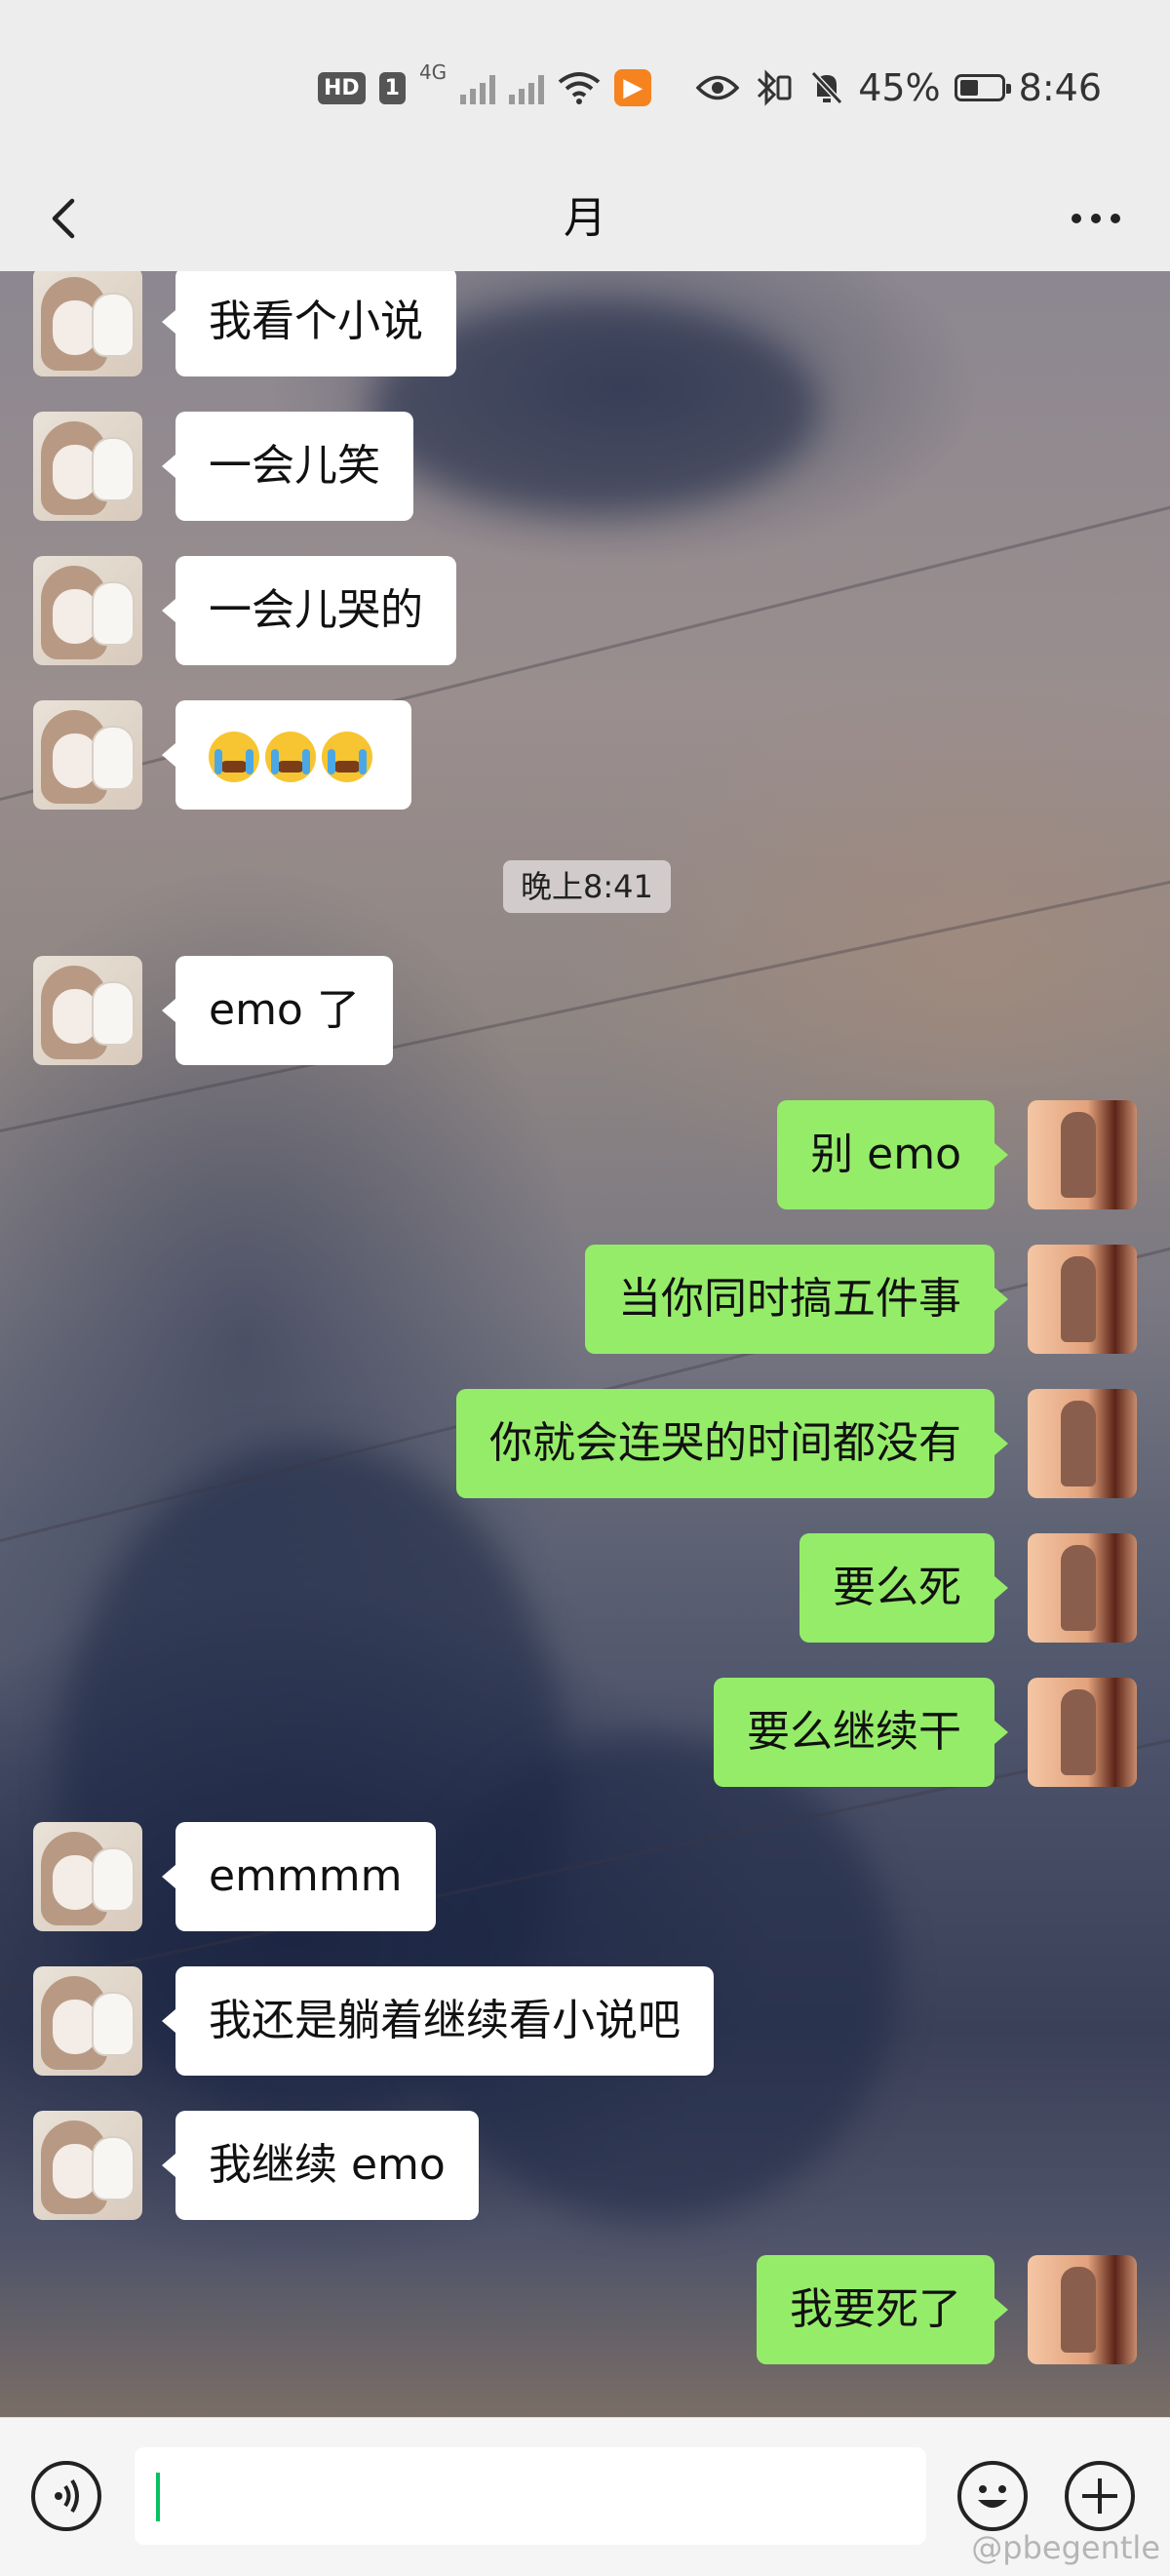 The image size is (1170, 2576). I want to click on received-message-bubble: 一会儿笑, so click(287, 466).